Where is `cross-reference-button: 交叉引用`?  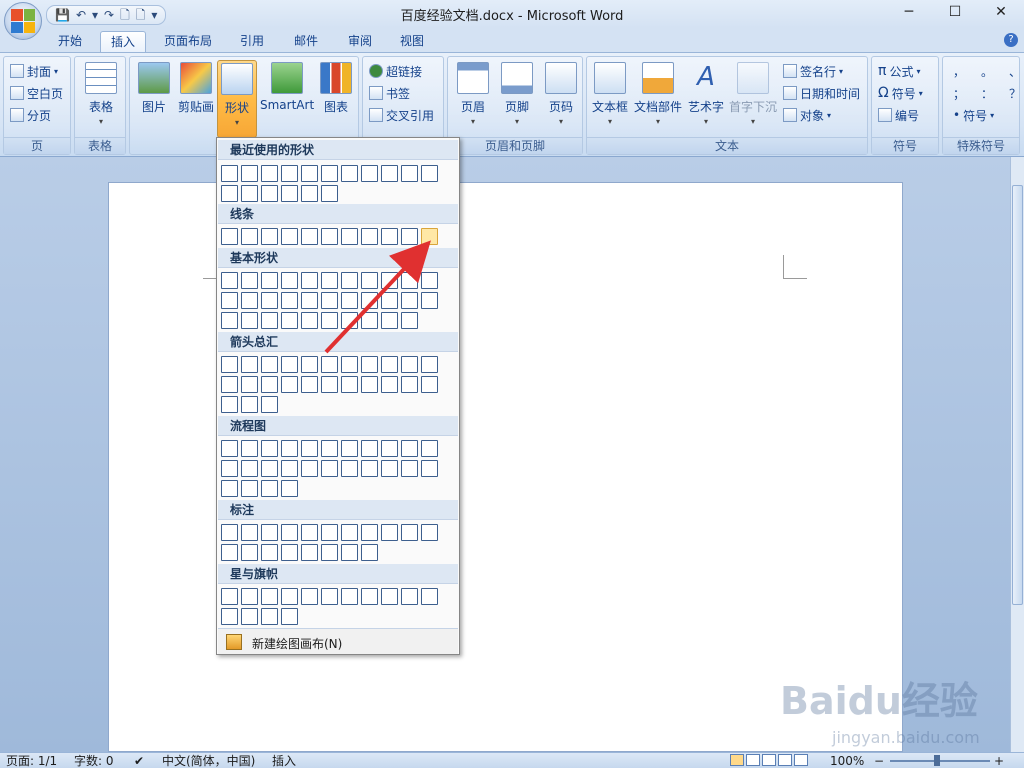
cross-reference-button: 交叉引用 is located at coordinates (401, 115).